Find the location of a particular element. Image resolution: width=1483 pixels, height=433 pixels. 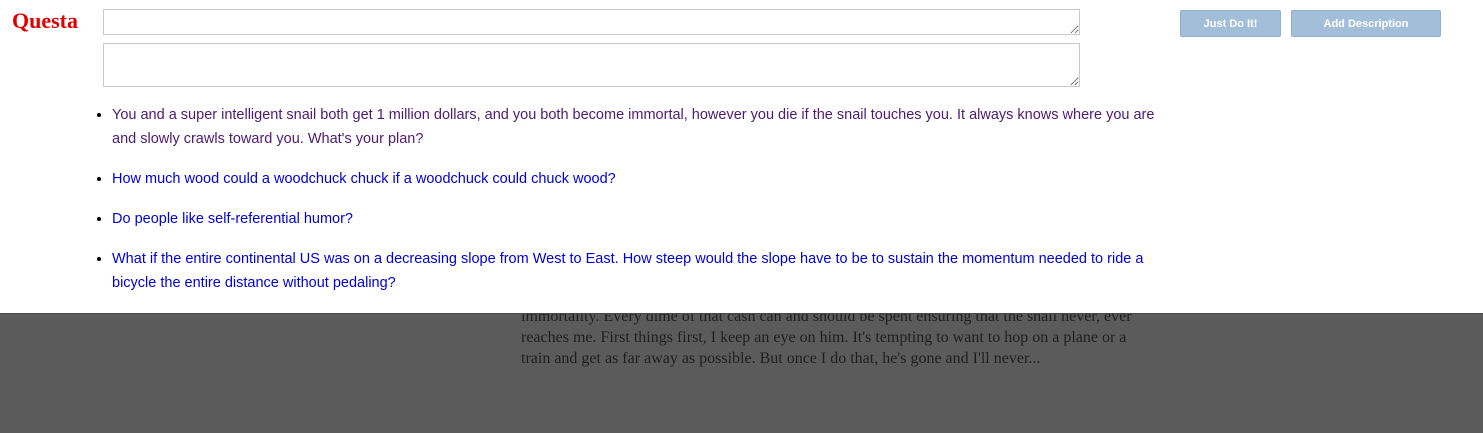

app-logo: Questa is located at coordinates (45, 21).